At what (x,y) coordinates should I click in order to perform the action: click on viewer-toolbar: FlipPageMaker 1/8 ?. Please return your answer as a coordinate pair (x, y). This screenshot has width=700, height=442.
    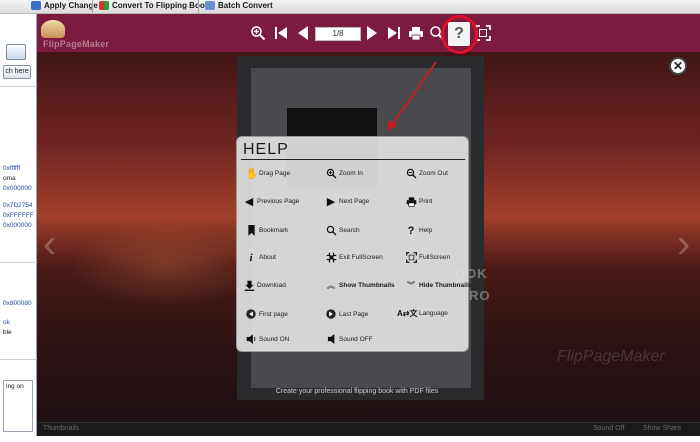
    Looking at the image, I should click on (368, 34).